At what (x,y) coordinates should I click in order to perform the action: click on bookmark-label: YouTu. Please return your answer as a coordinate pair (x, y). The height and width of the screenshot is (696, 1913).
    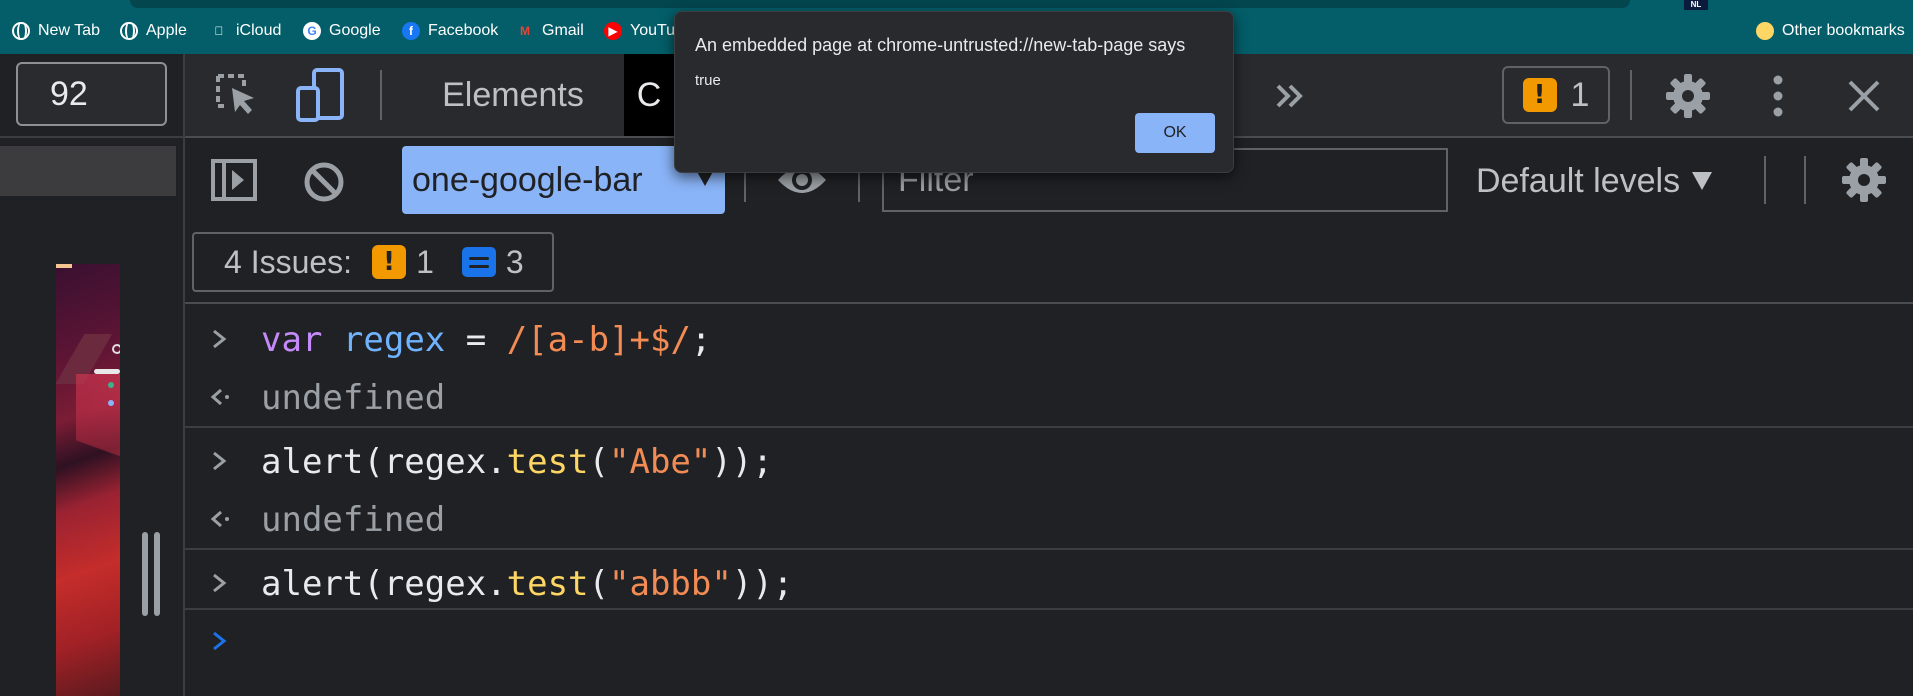
    Looking at the image, I should click on (653, 30).